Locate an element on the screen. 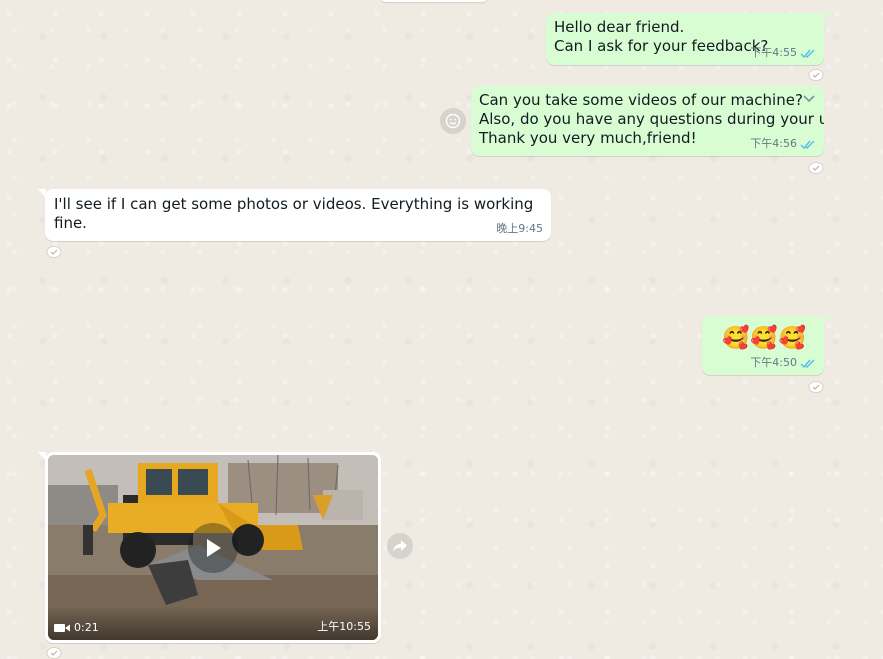 The height and width of the screenshot is (659, 883). message-meta: 下午4:56 is located at coordinates (783, 144).